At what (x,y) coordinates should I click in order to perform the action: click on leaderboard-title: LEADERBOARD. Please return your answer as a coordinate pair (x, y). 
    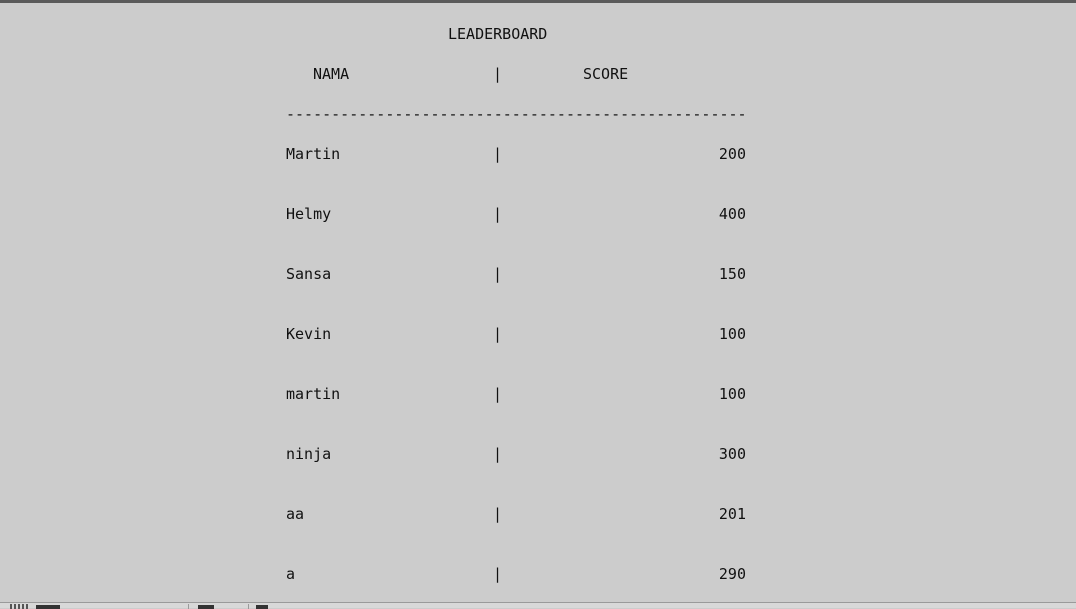
    Looking at the image, I should click on (498, 34).